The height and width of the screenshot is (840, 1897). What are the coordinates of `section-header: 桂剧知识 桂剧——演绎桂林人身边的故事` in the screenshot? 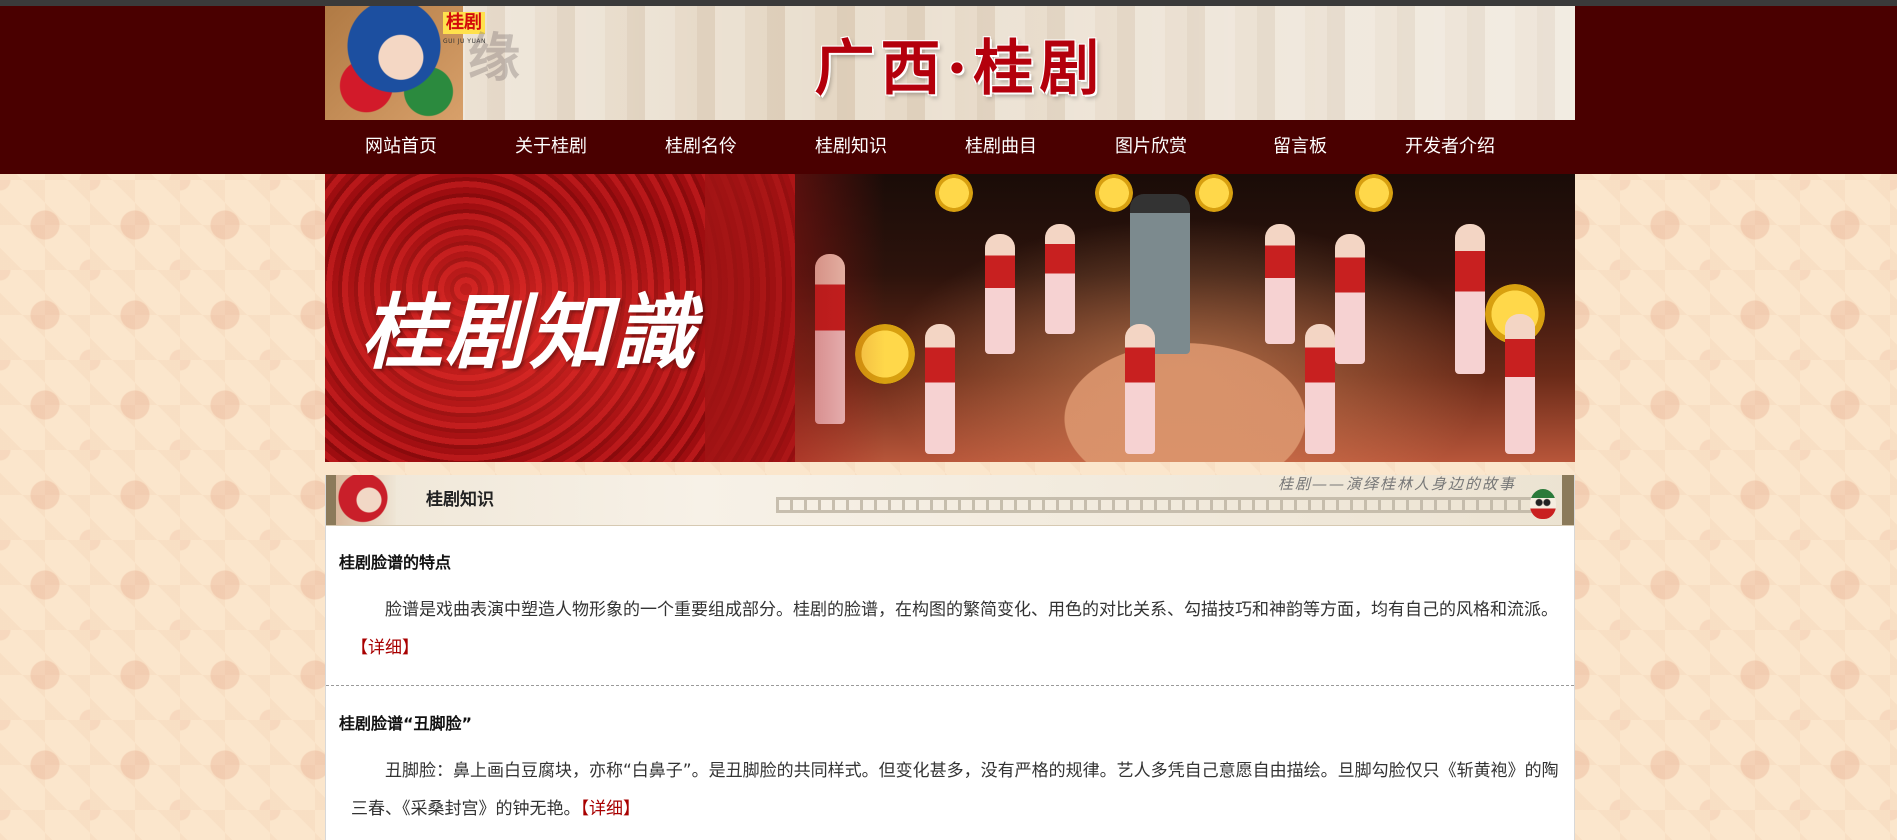 It's located at (950, 500).